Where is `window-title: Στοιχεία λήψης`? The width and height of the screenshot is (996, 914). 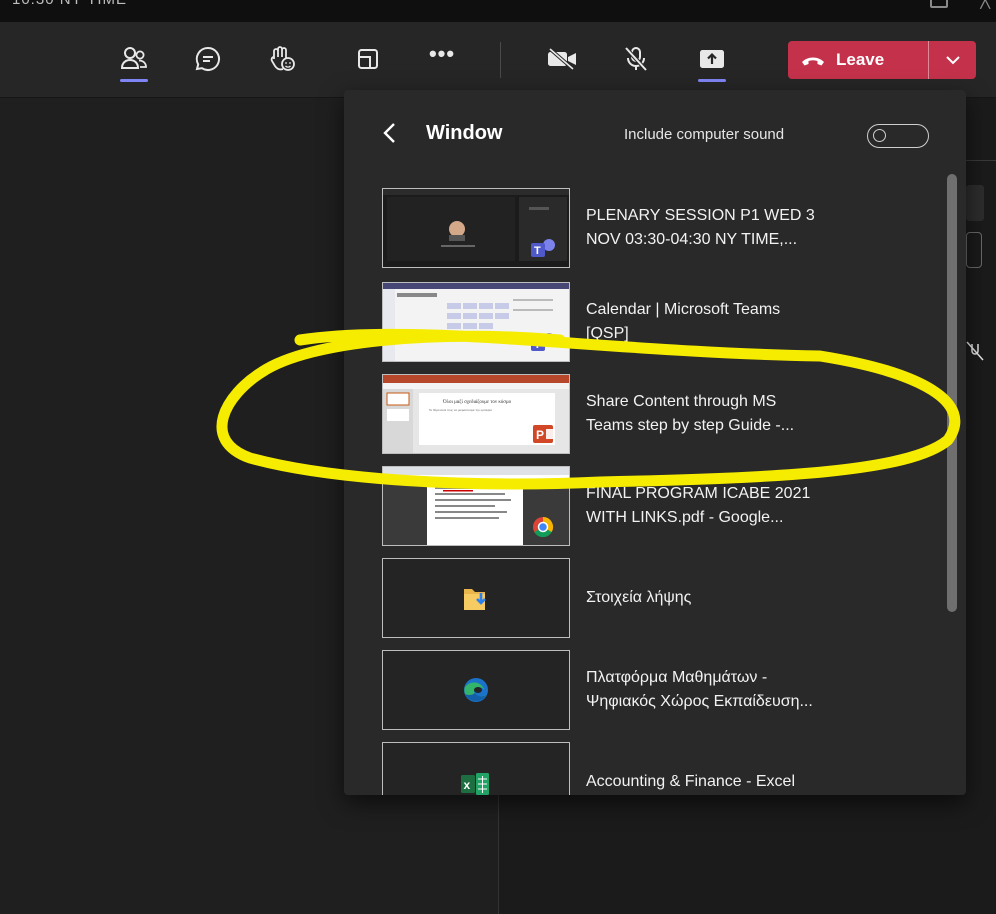
window-title: Στοιχεία λήψης is located at coordinates (741, 598).